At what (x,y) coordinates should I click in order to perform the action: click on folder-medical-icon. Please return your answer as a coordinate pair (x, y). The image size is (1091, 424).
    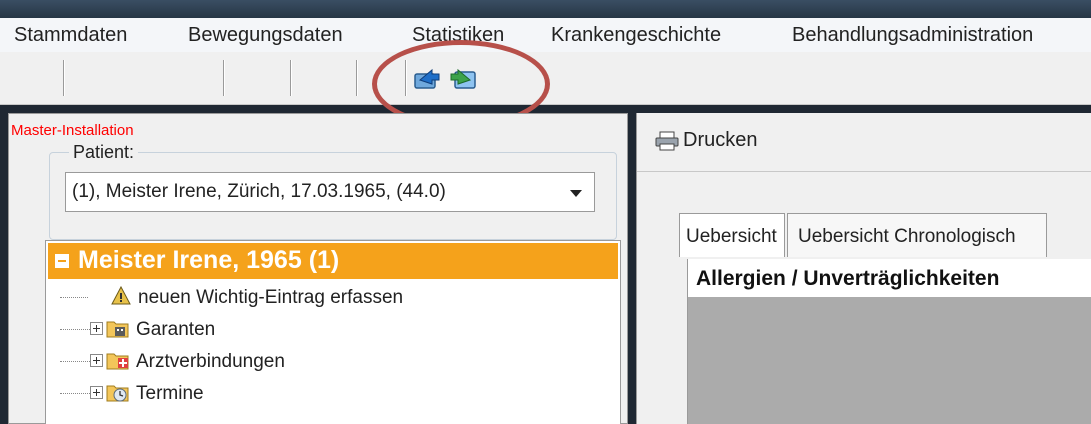
    Looking at the image, I should click on (118, 360).